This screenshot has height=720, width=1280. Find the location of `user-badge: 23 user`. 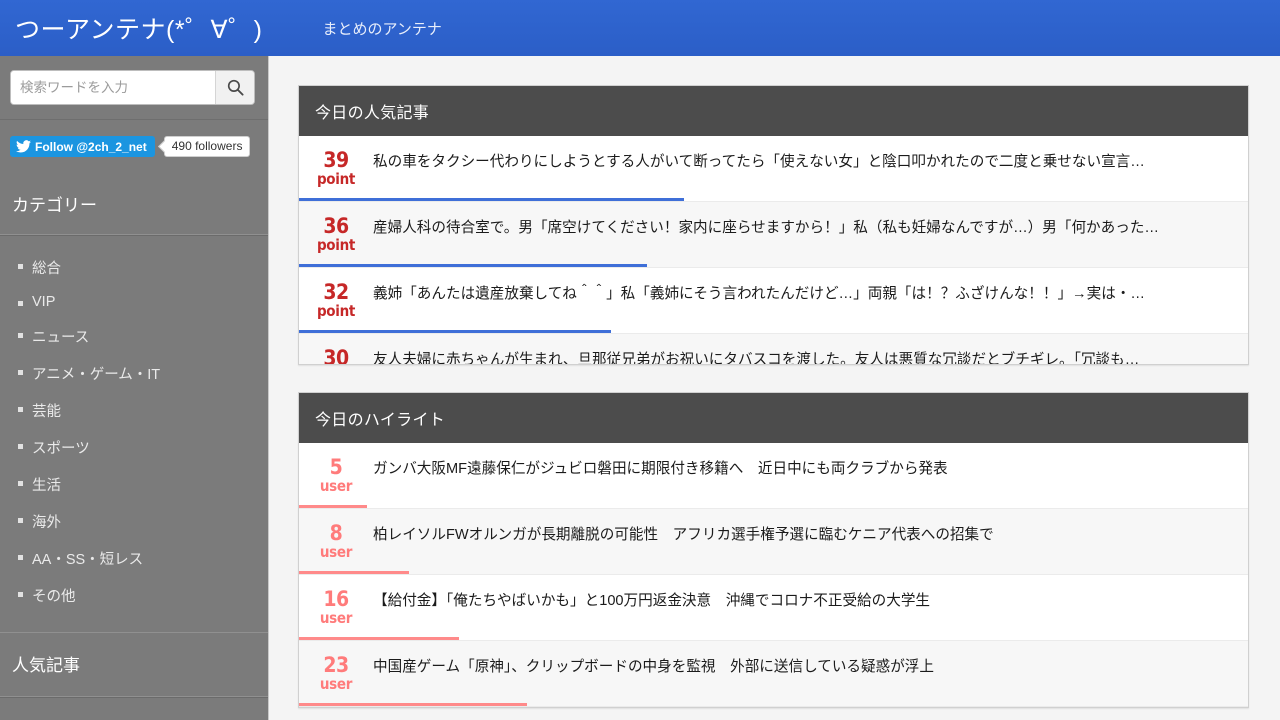

user-badge: 23 user is located at coordinates (336, 673).